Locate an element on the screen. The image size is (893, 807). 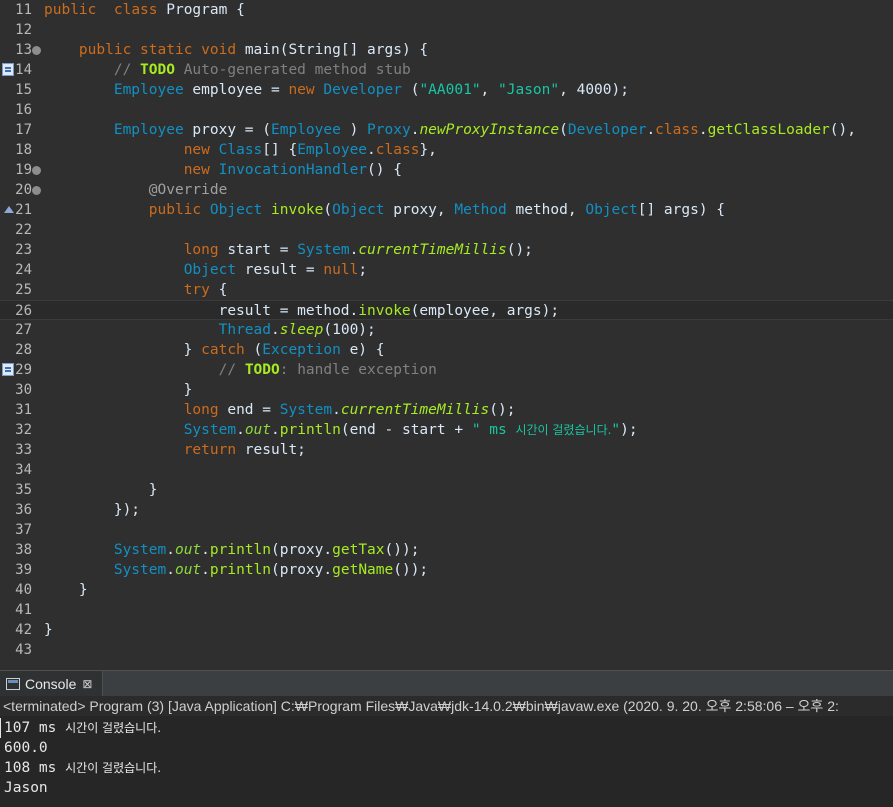
code-line: 37 is located at coordinates (446, 530).